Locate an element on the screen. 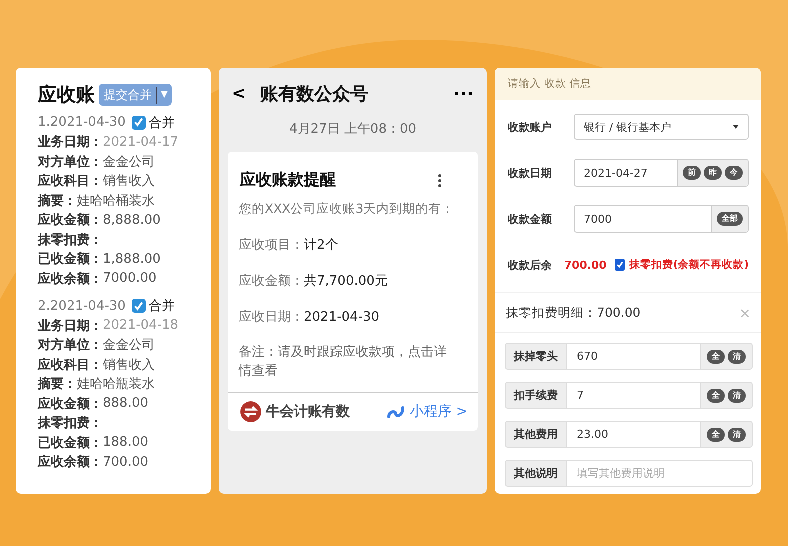 This screenshot has height=546, width=788. input-field: 23.00 is located at coordinates (634, 434).